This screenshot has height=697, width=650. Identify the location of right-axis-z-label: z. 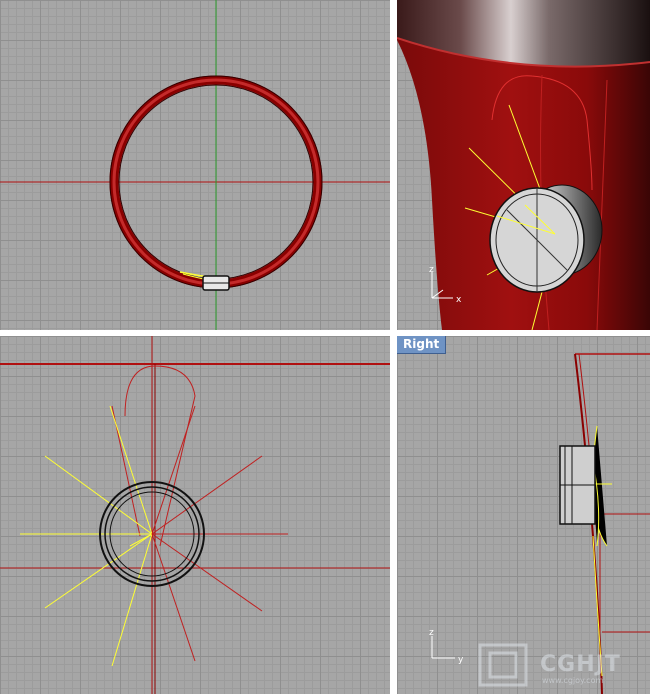
(431, 633).